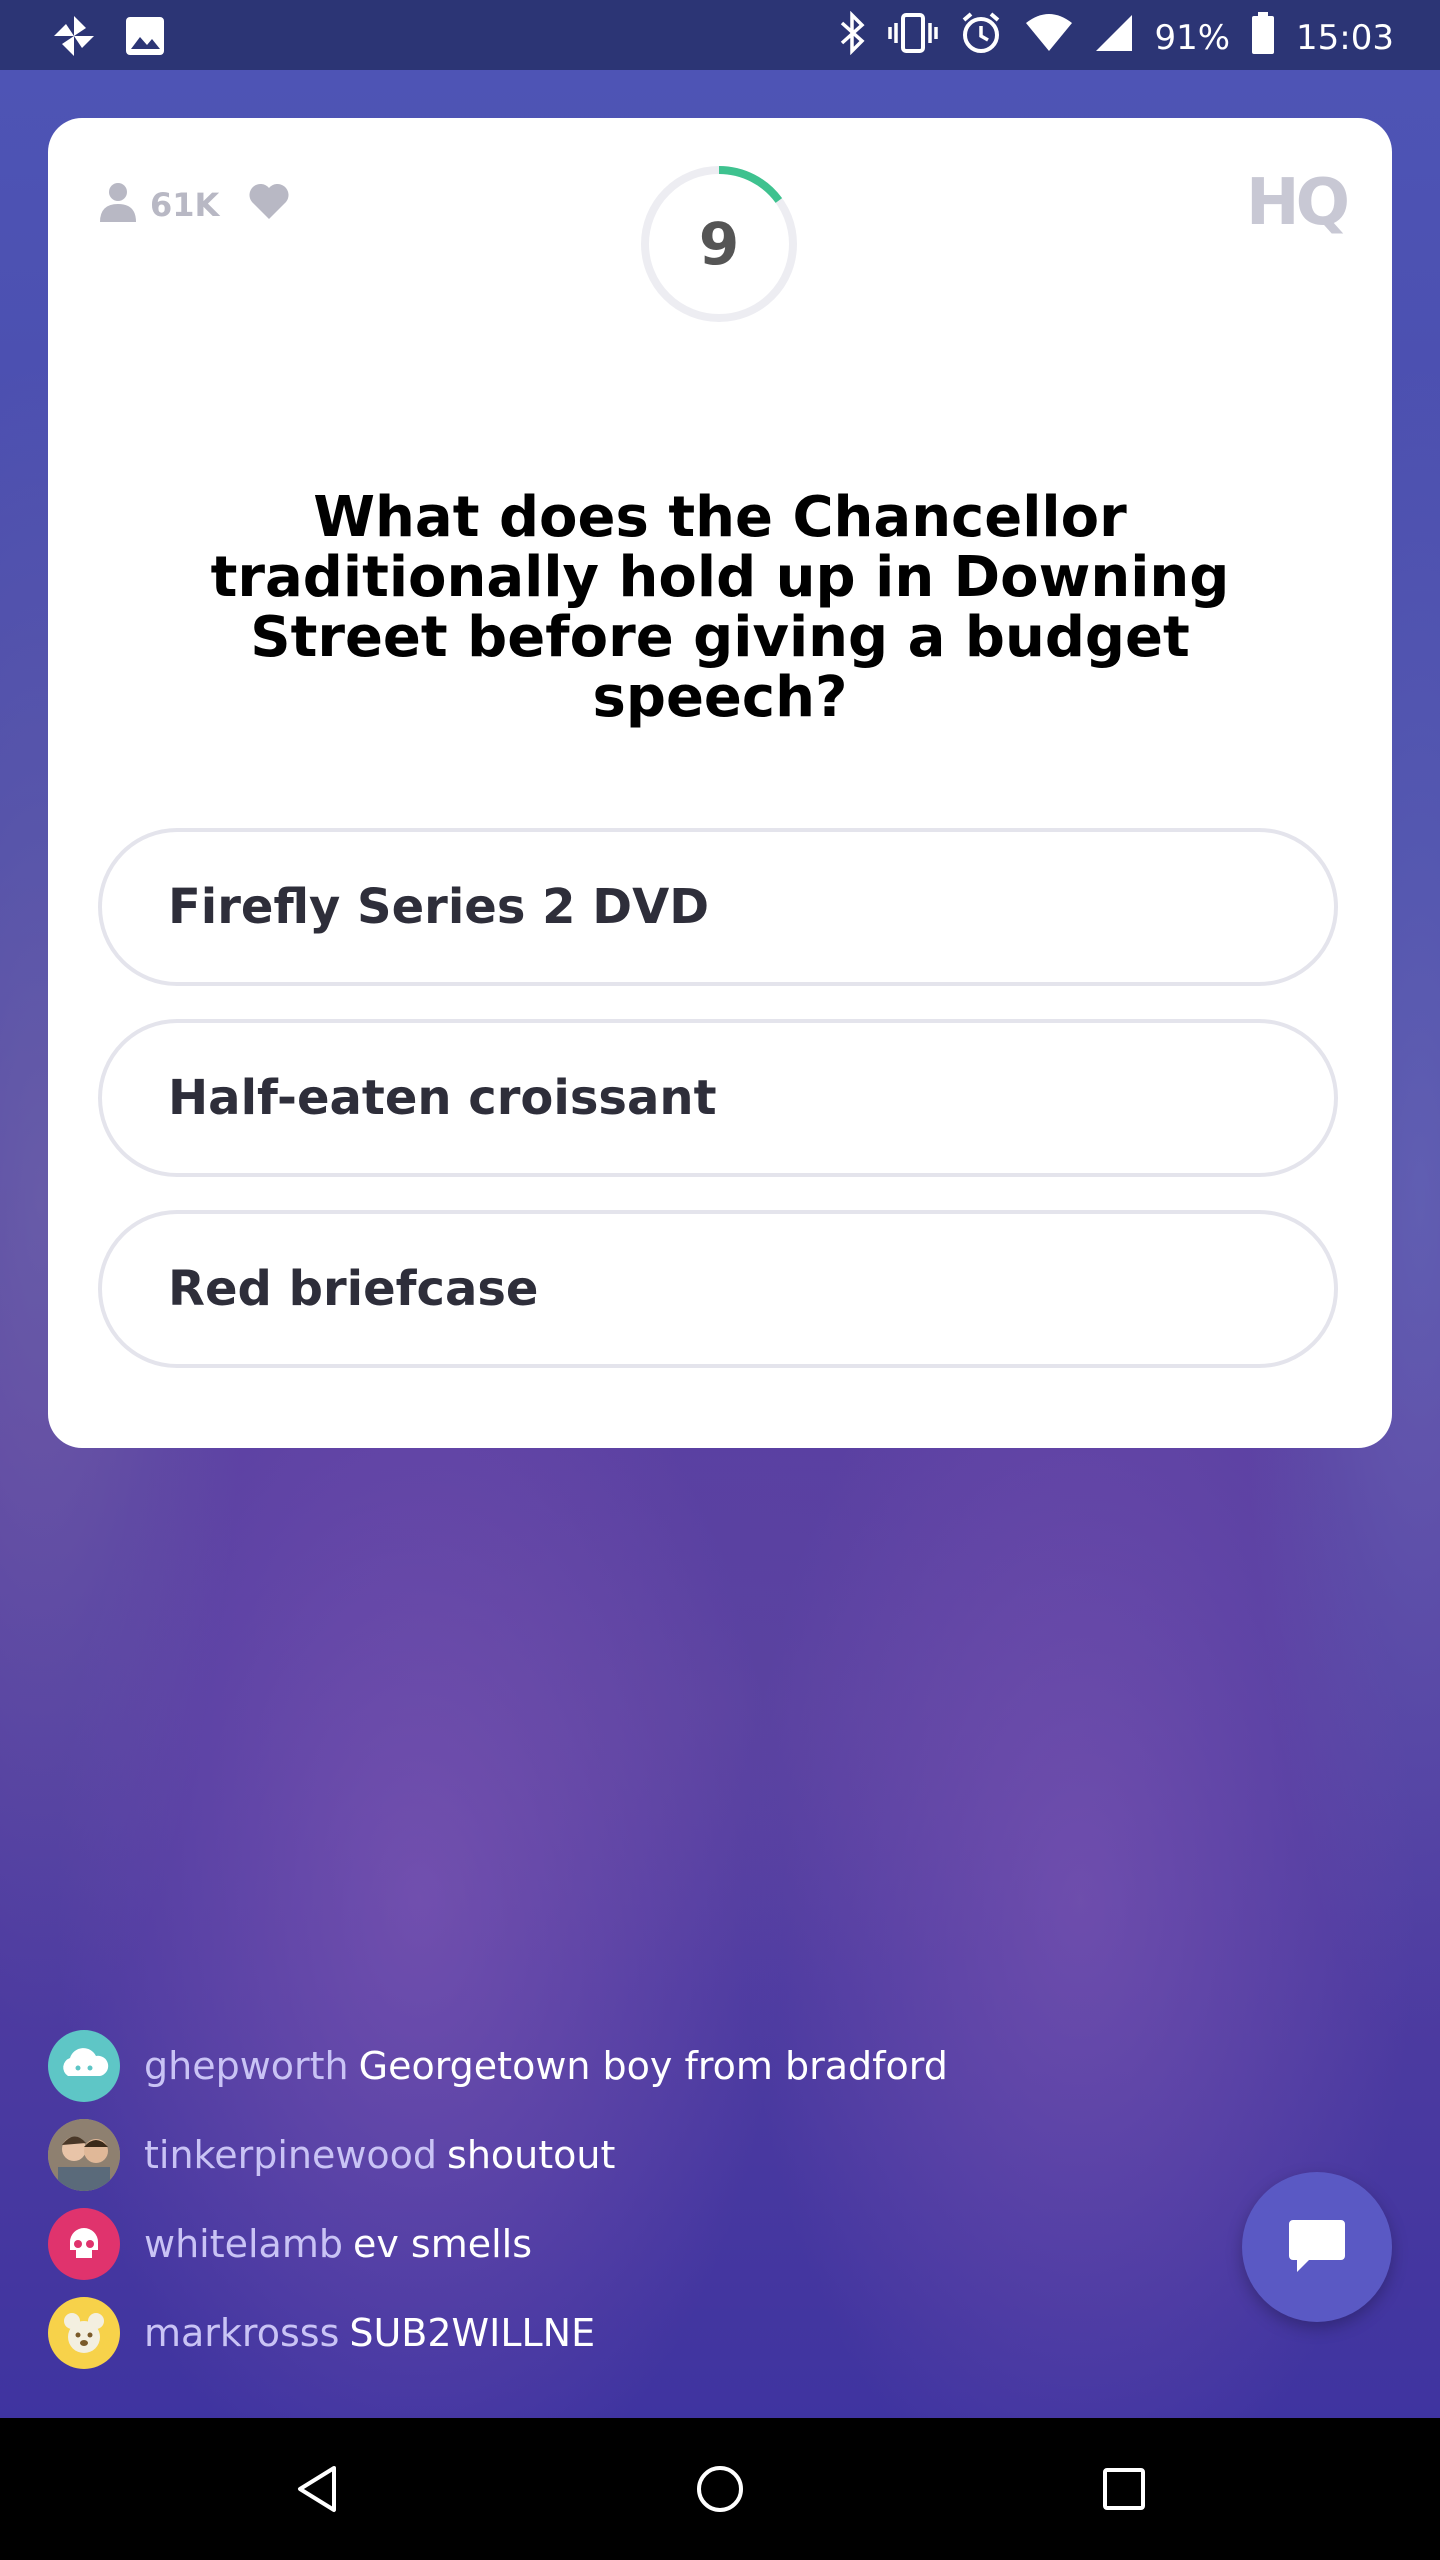  Describe the element at coordinates (442, 1098) in the screenshot. I see `answer-label: Half-eaten croissant` at that location.